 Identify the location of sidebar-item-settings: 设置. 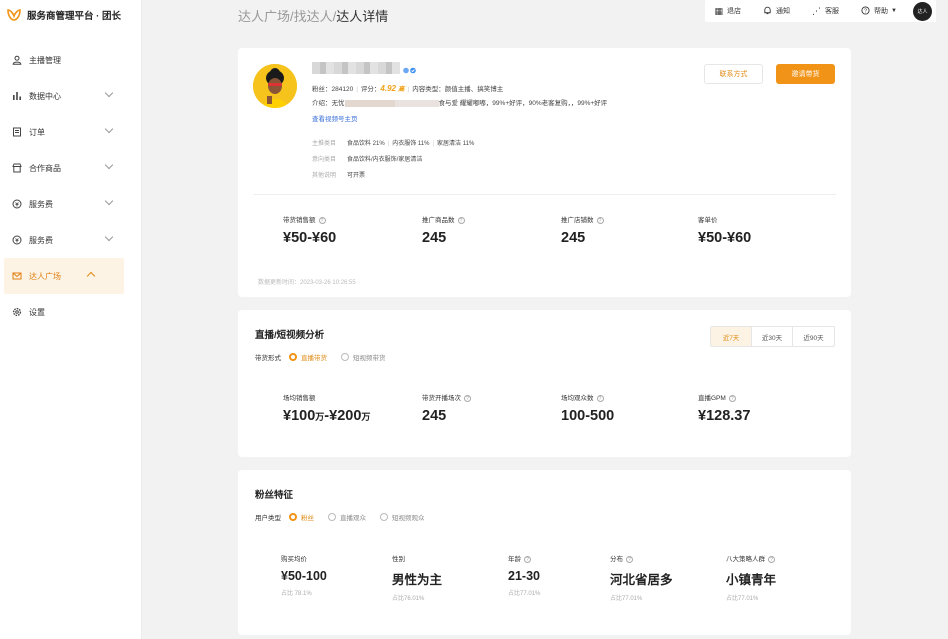
(71, 312).